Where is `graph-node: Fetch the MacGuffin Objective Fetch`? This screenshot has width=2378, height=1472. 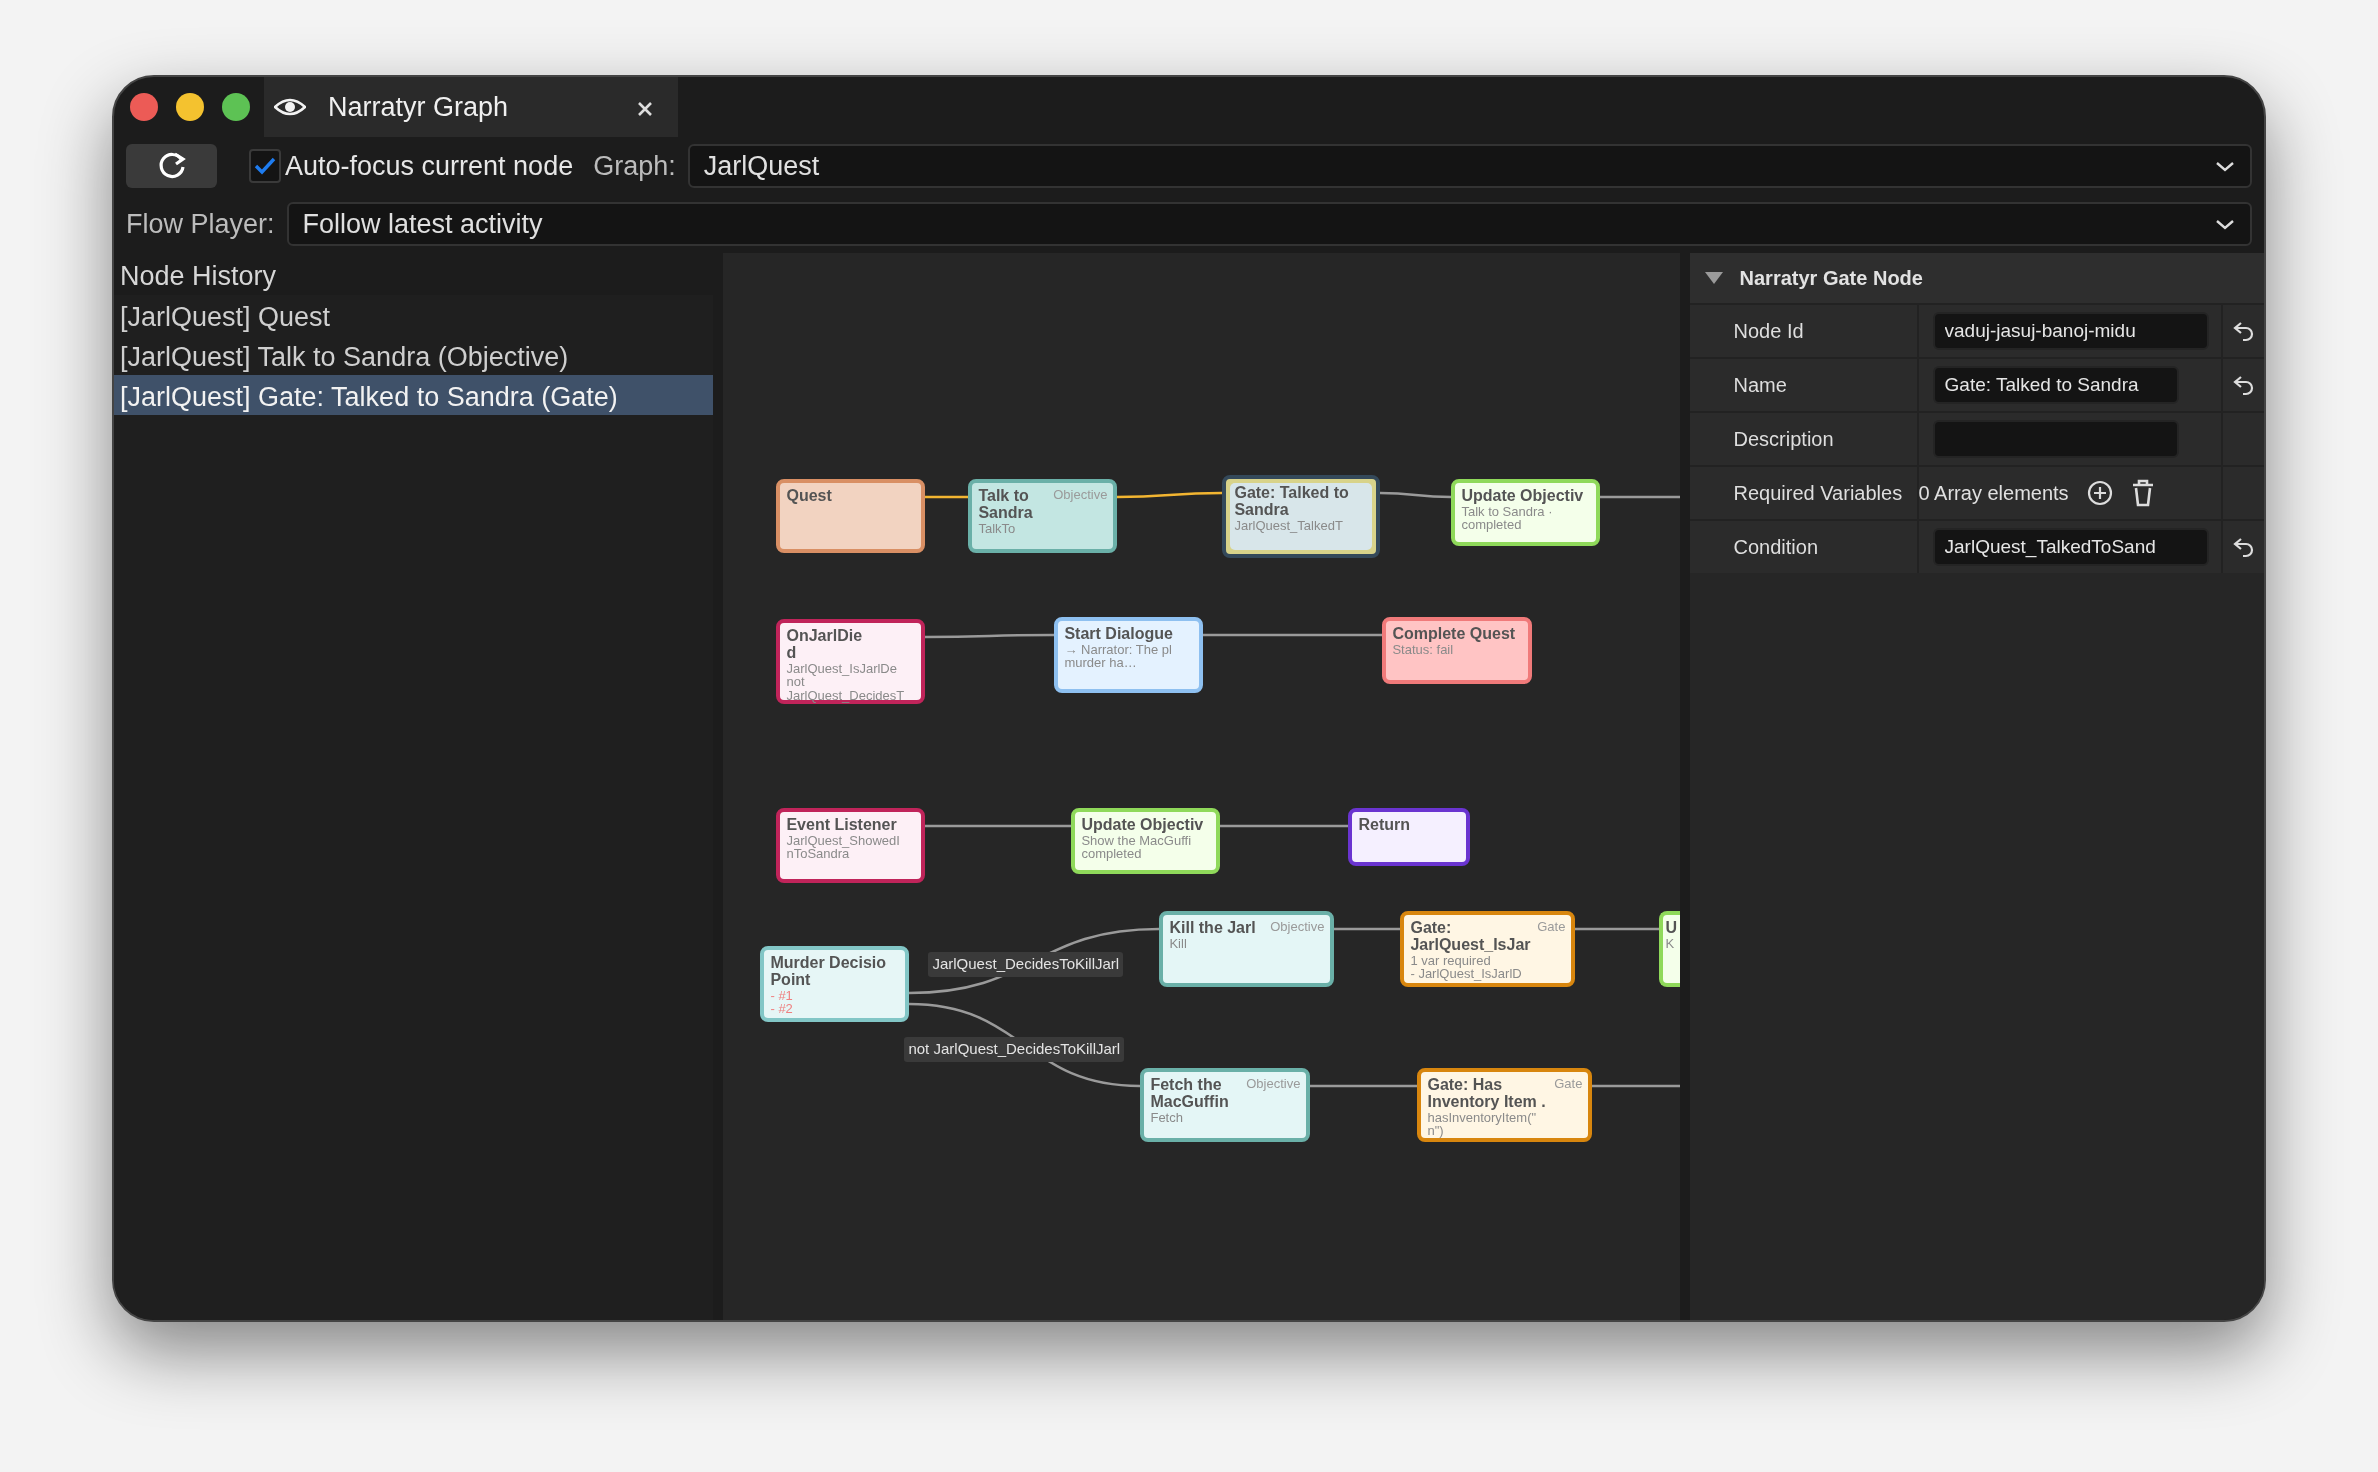
graph-node: Fetch the MacGuffin Objective Fetch is located at coordinates (1225, 1105).